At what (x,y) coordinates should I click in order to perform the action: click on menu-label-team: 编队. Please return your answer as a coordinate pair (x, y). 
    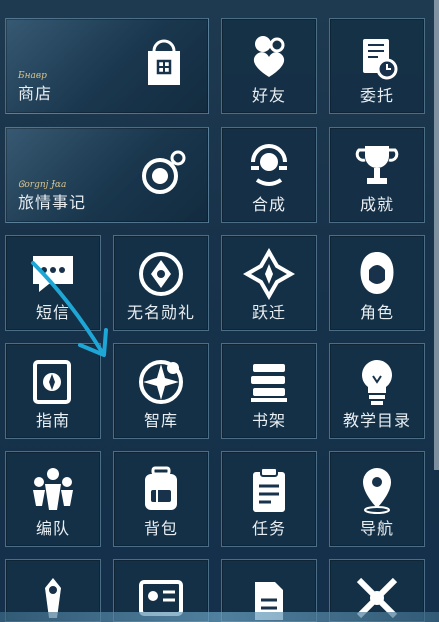
    Looking at the image, I should click on (52, 529).